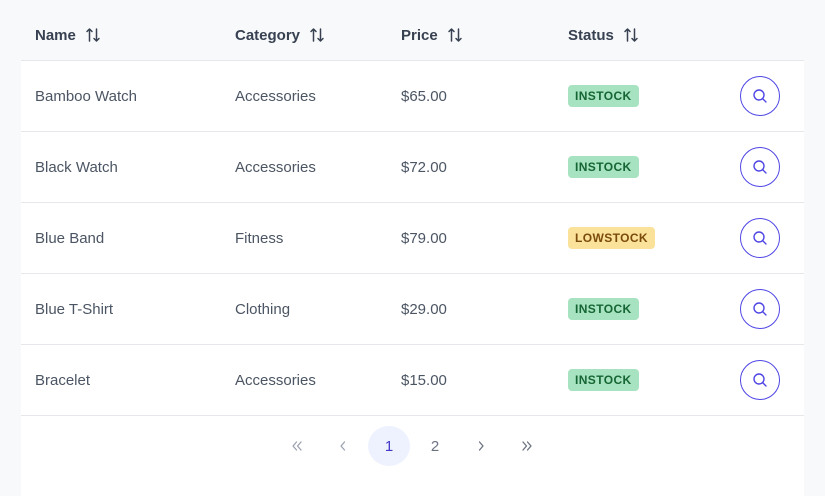 This screenshot has height=496, width=825. I want to click on chevron-left-icon, so click(343, 446).